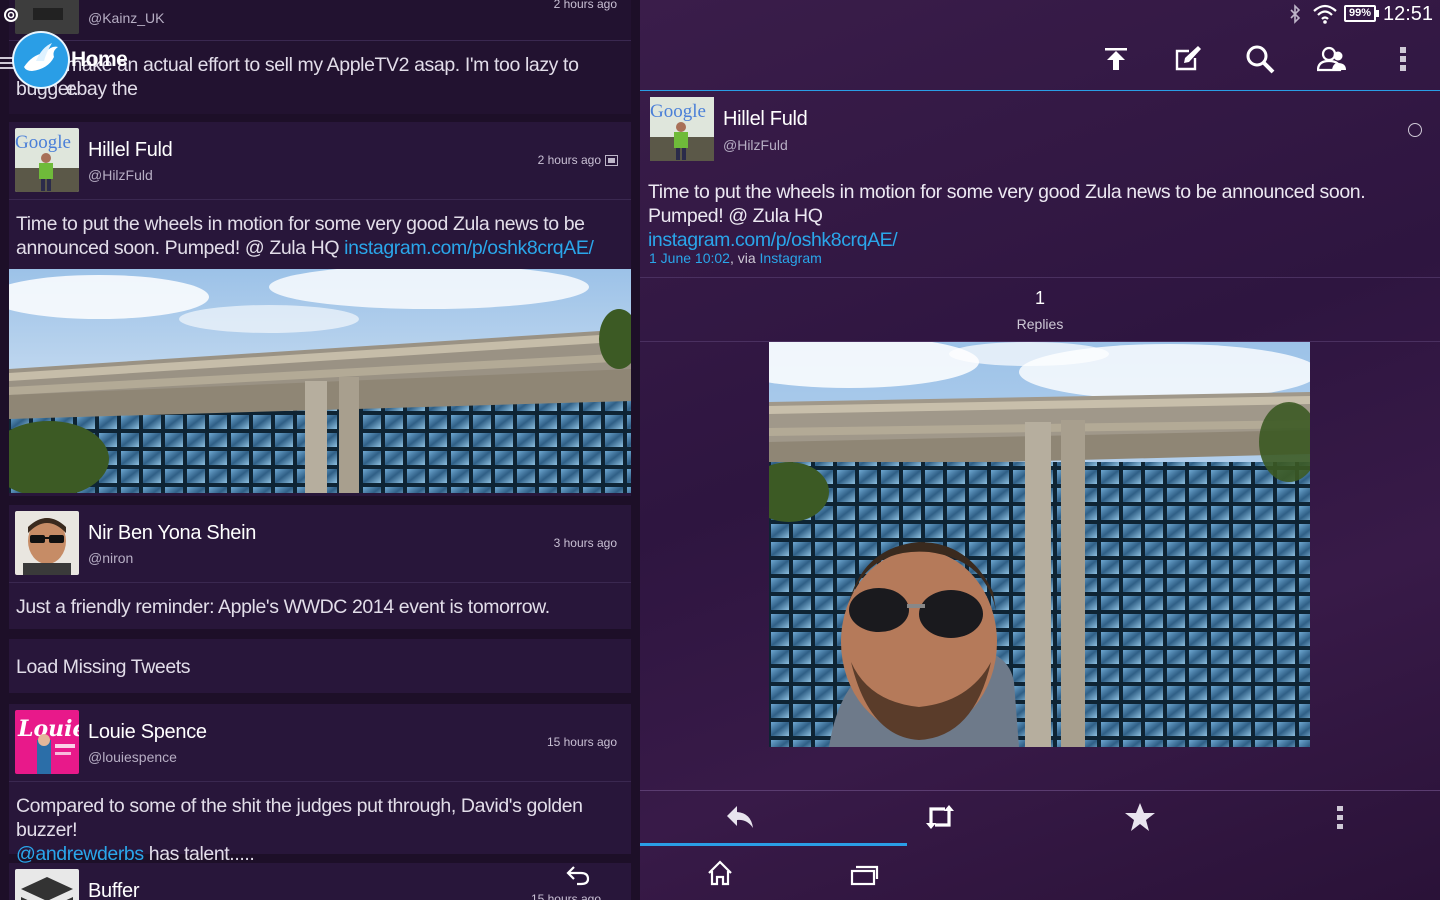  What do you see at coordinates (720, 873) in the screenshot?
I see `home-icon` at bounding box center [720, 873].